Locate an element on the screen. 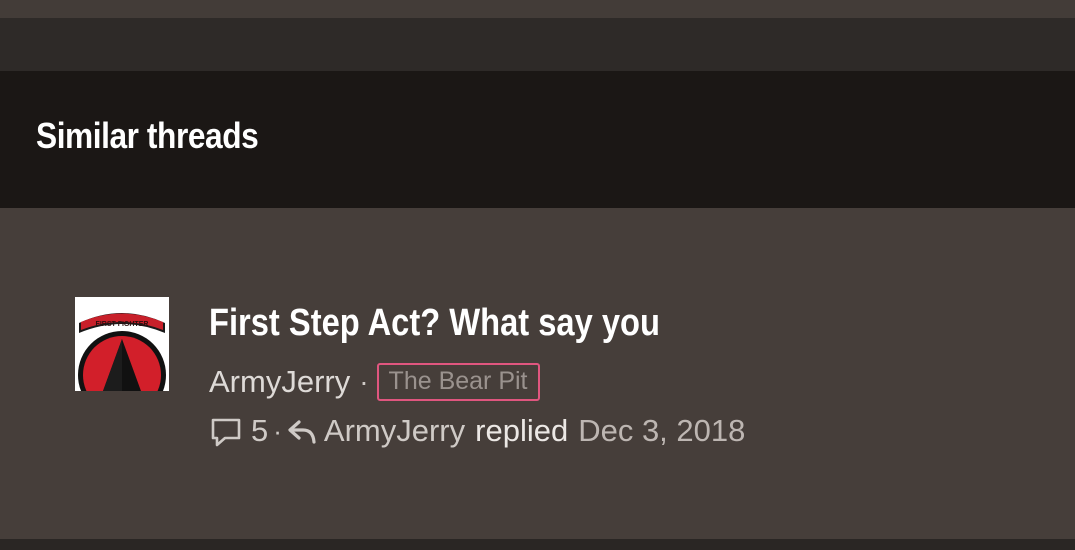 The height and width of the screenshot is (550, 1075). top-strip is located at coordinates (537, 9).